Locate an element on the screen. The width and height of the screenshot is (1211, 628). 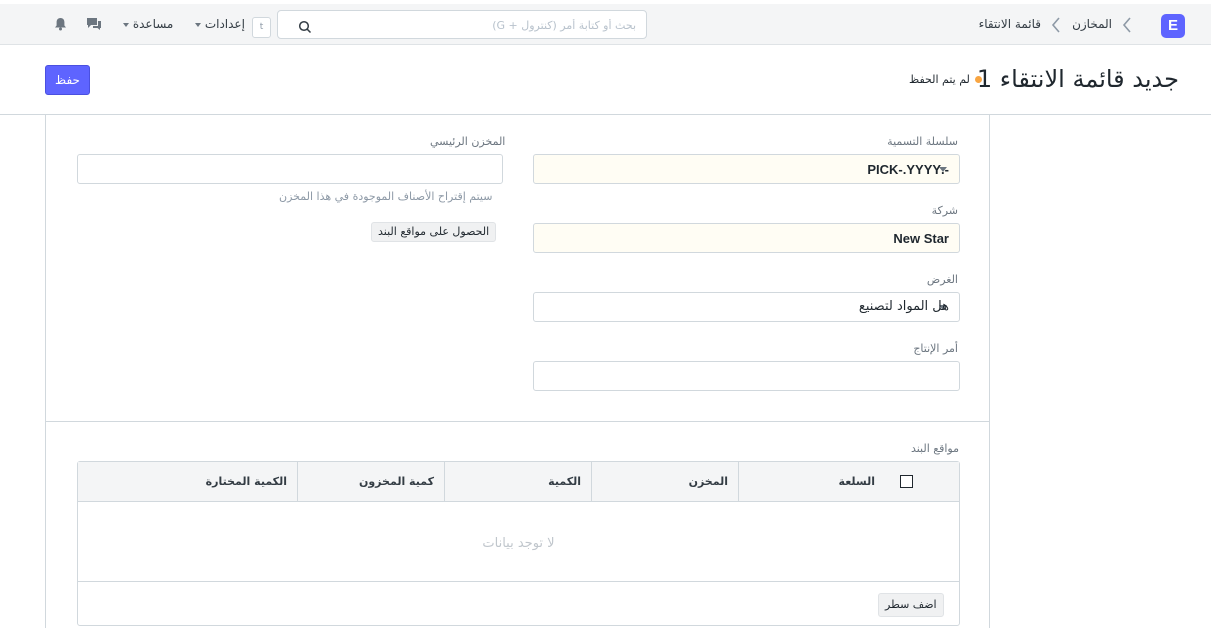
column-header-picked-qty: الكمية المختارة is located at coordinates (187, 482).